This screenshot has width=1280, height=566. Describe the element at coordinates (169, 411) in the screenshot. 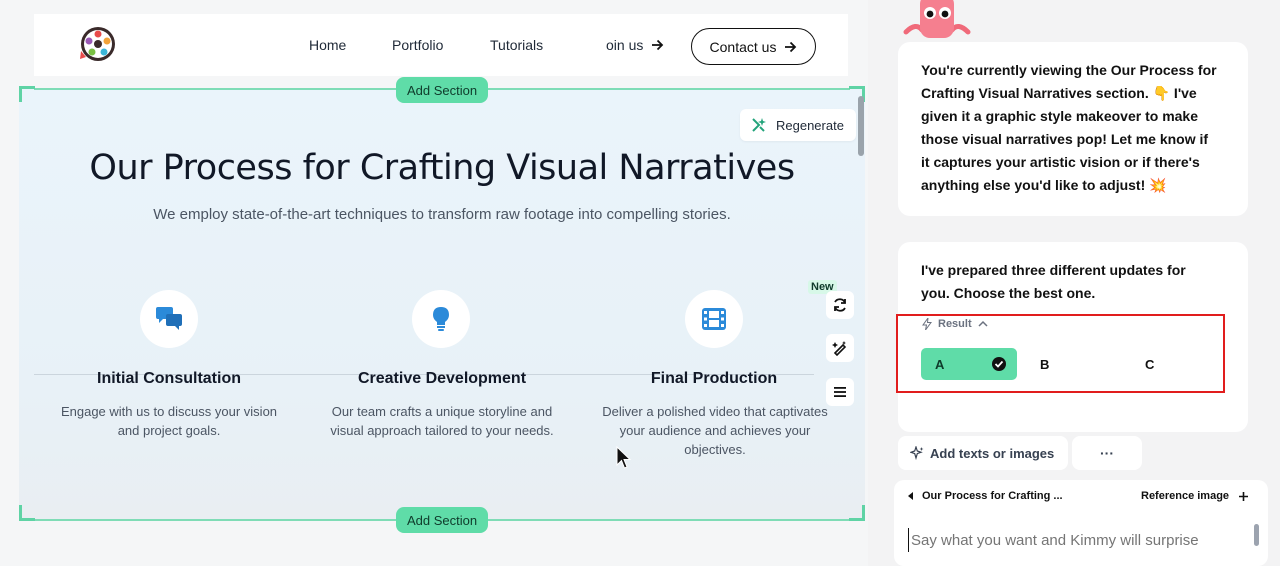

I see `desc-line: Engage with us to discuss your vision` at that location.